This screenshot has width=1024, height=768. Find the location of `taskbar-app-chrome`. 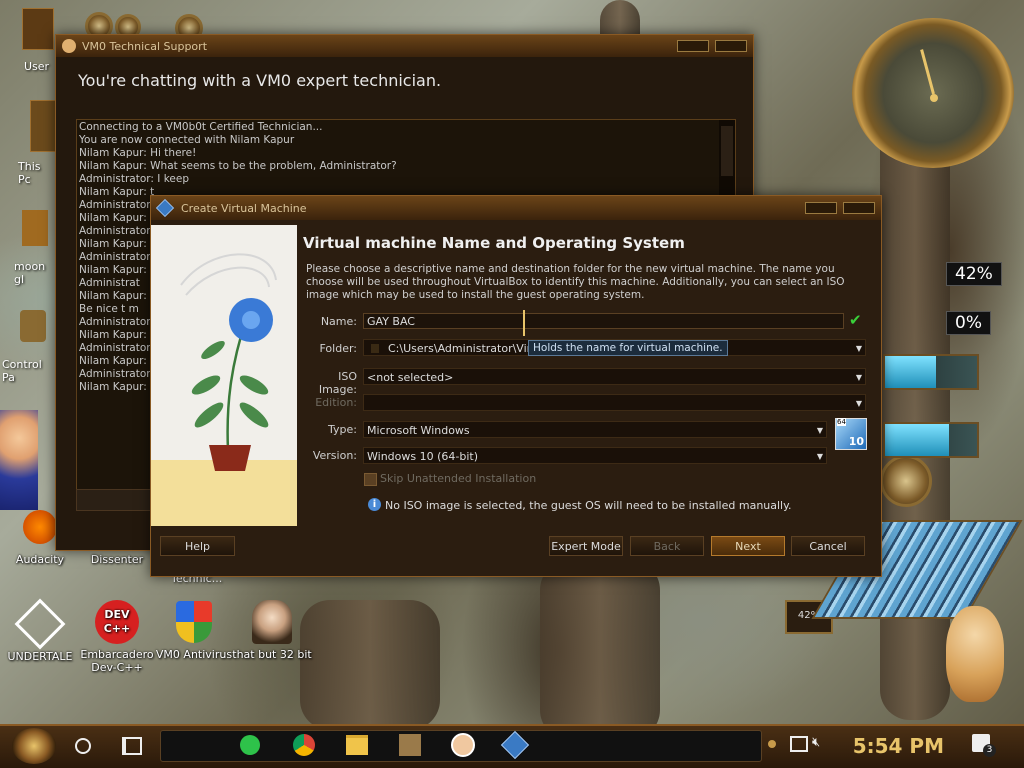

taskbar-app-chrome is located at coordinates (304, 745).